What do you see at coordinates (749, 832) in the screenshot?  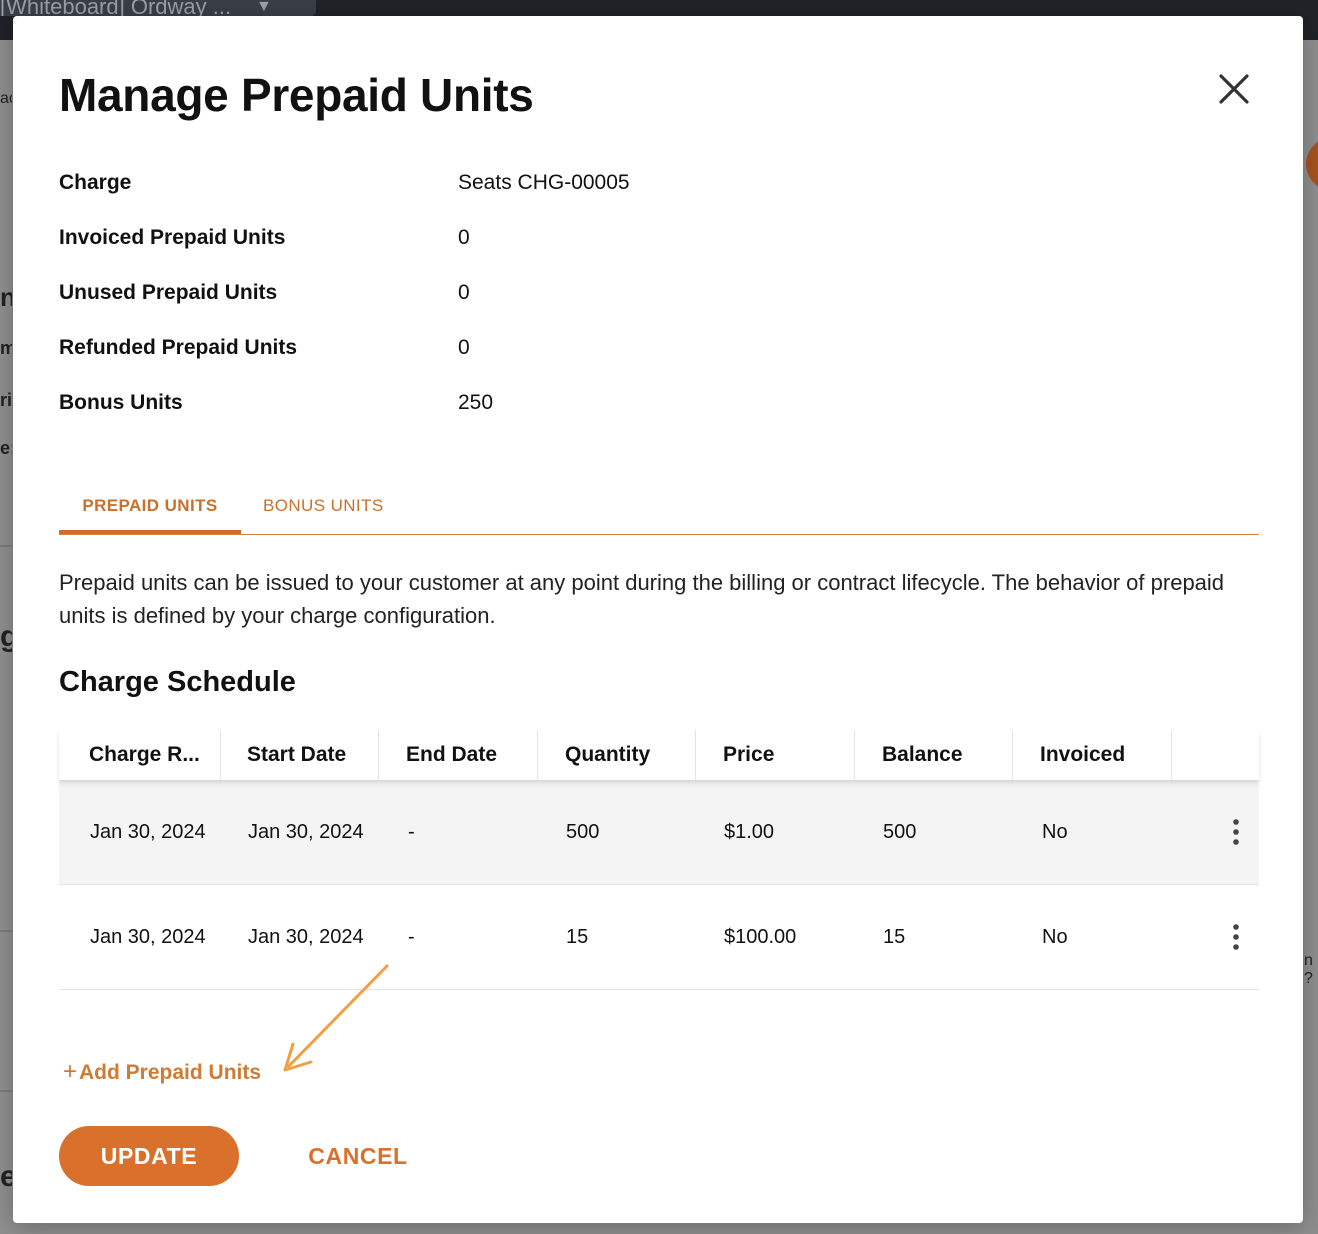 I see `cell-price: $1.00` at bounding box center [749, 832].